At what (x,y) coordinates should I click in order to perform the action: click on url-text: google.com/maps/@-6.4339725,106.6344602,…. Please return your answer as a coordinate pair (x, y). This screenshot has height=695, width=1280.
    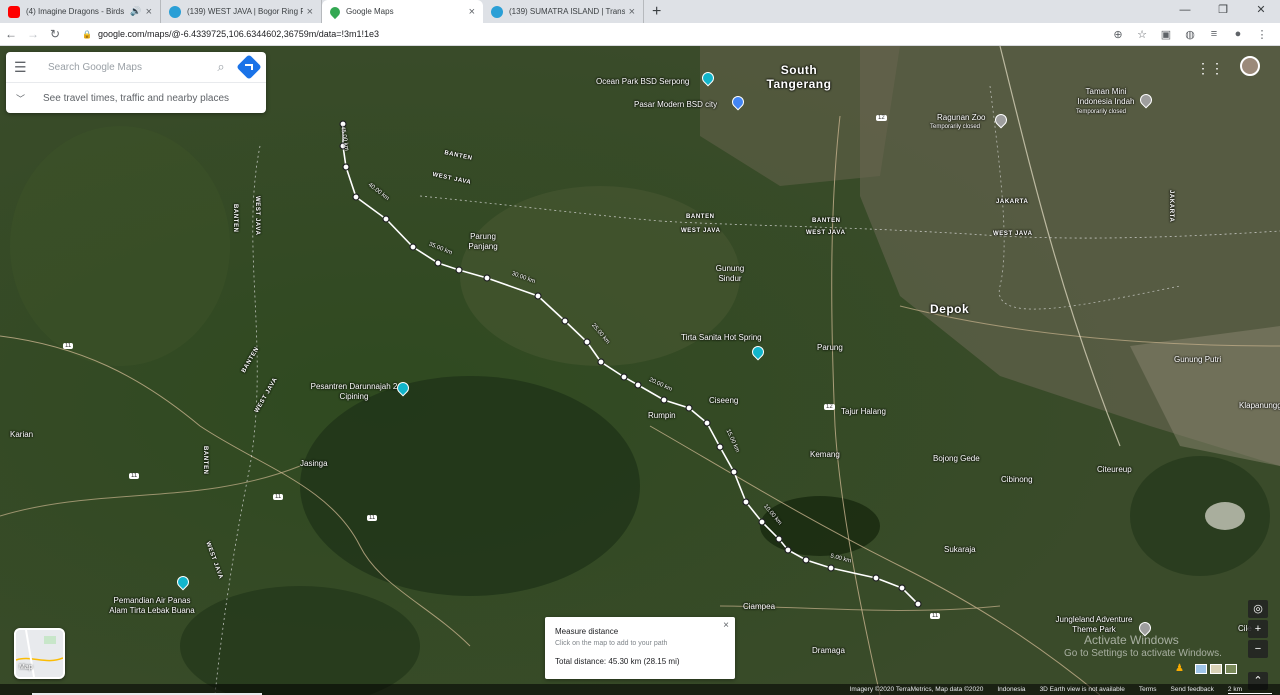
    Looking at the image, I should click on (238, 34).